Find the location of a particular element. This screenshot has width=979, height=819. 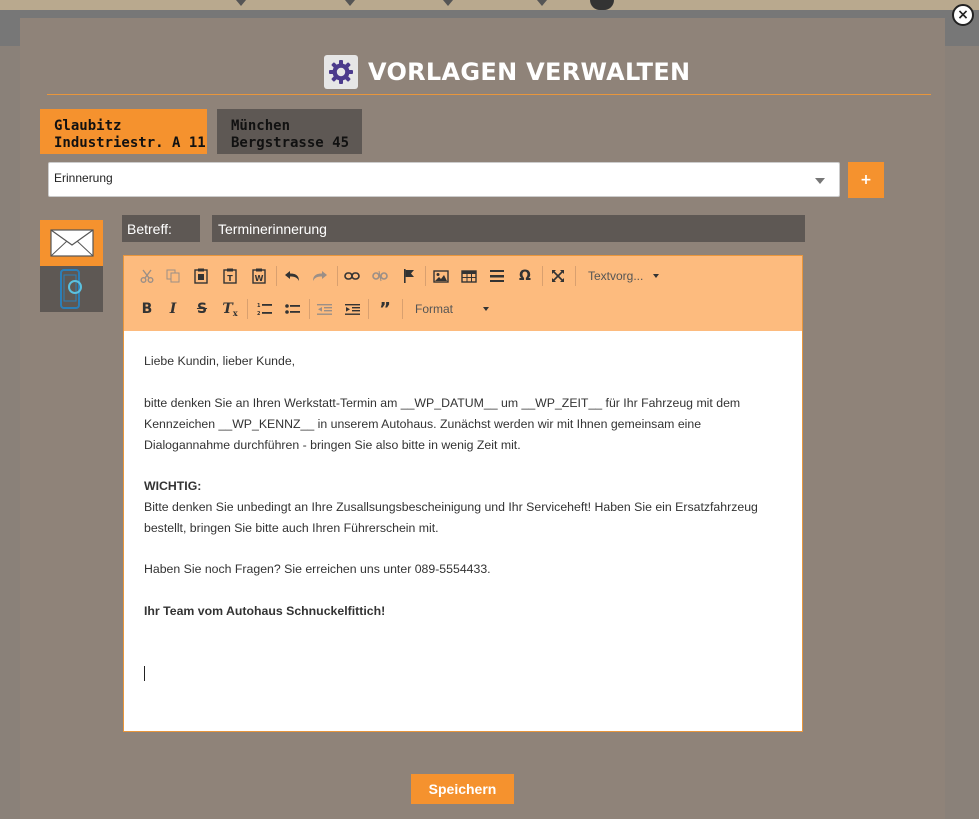

tab-location-address: Bergstrasse 45 is located at coordinates (290, 143).